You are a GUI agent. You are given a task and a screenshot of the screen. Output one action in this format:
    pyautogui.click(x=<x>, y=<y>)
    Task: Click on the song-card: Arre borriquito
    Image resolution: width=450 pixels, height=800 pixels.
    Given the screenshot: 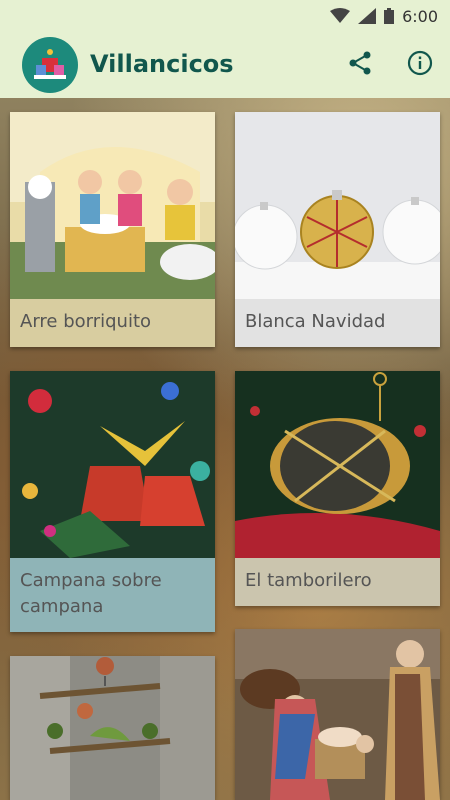 What is the action you would take?
    pyautogui.click(x=112, y=229)
    